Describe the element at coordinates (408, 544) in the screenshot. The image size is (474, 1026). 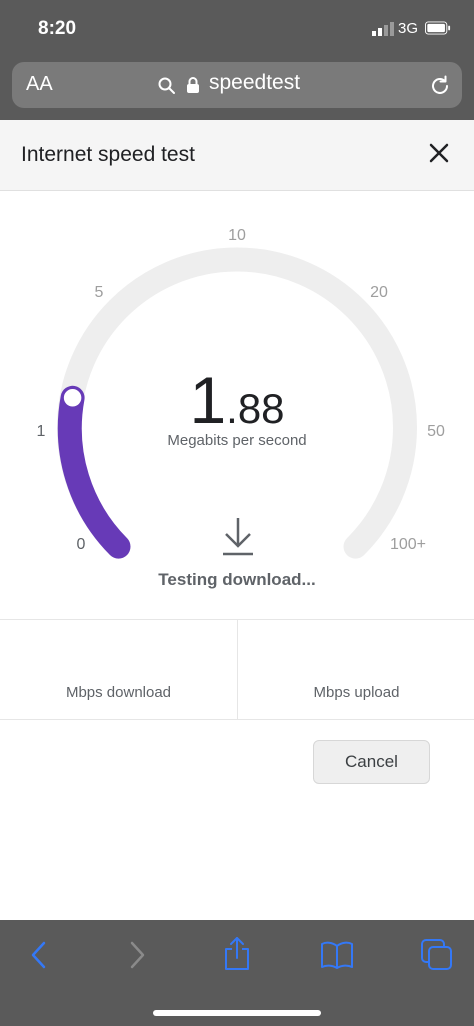
I see `scale-label-100: 100+` at that location.